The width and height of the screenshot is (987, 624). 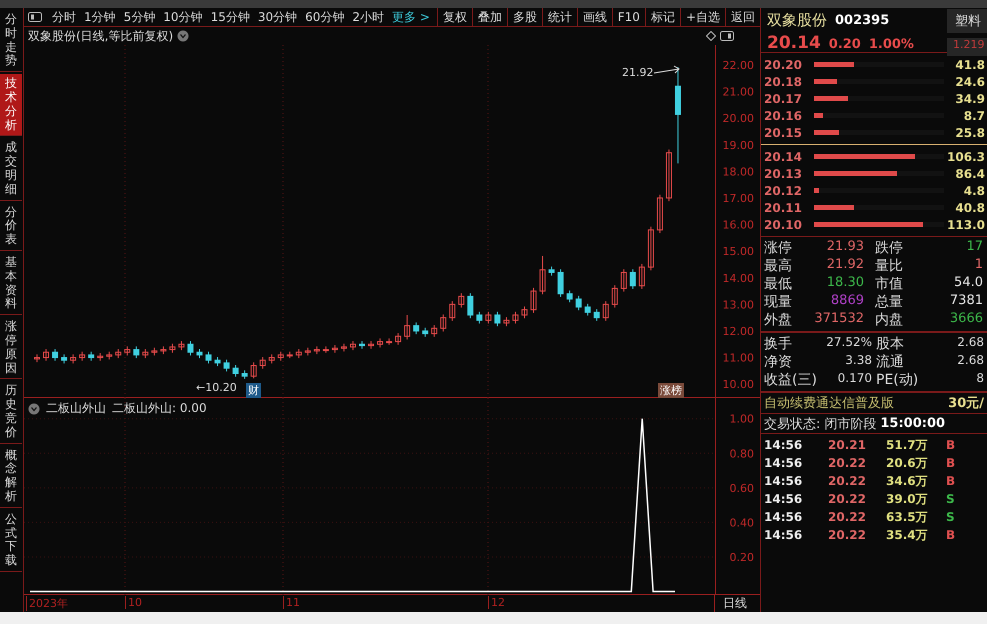 I want to click on stat-value: 8, so click(x=980, y=379).